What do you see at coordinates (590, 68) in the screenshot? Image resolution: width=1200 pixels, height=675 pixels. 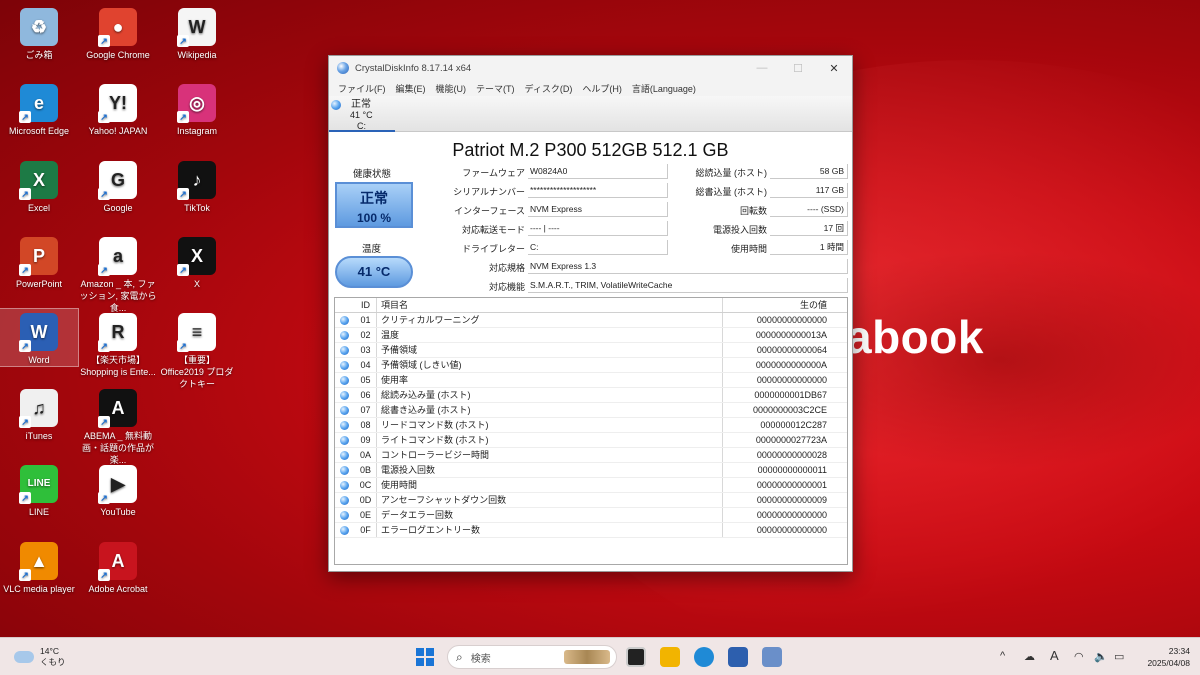 I see `title-bar: CrystalDiskInfo 8.17.14 x64 — ☐ ✕` at bounding box center [590, 68].